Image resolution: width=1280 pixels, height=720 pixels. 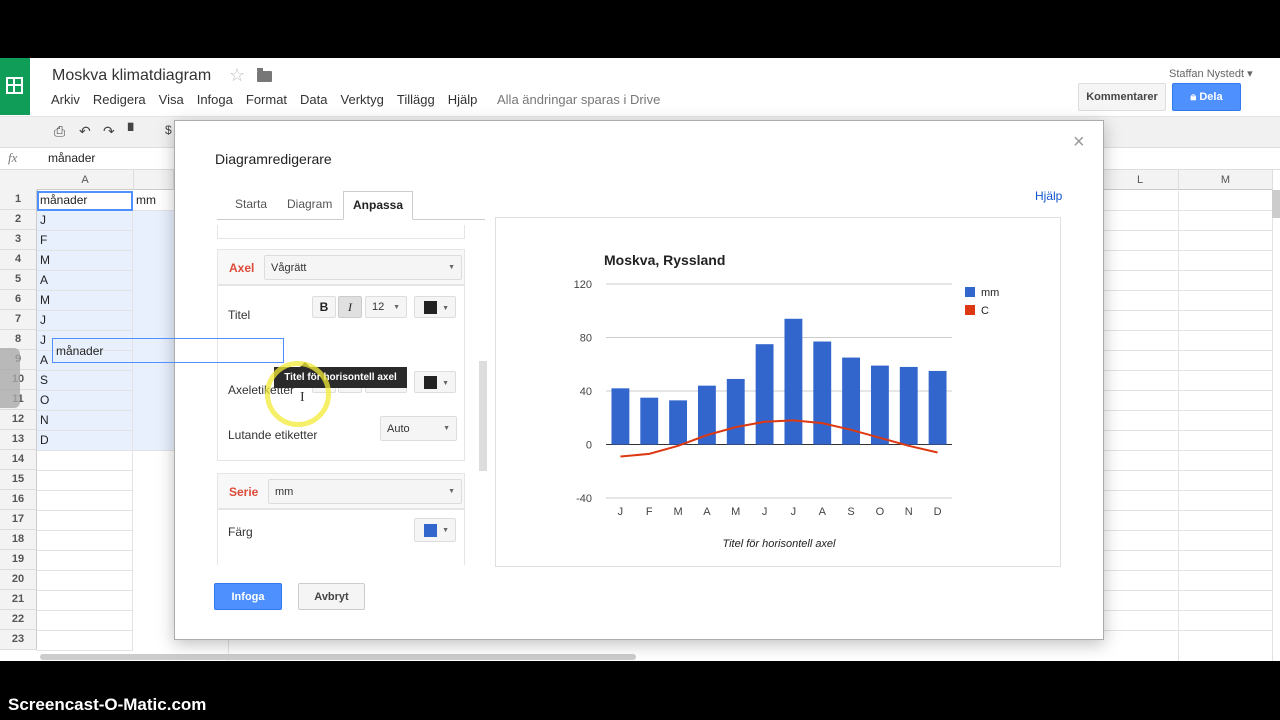 What do you see at coordinates (251, 204) in the screenshot?
I see `tab-starta: Starta` at bounding box center [251, 204].